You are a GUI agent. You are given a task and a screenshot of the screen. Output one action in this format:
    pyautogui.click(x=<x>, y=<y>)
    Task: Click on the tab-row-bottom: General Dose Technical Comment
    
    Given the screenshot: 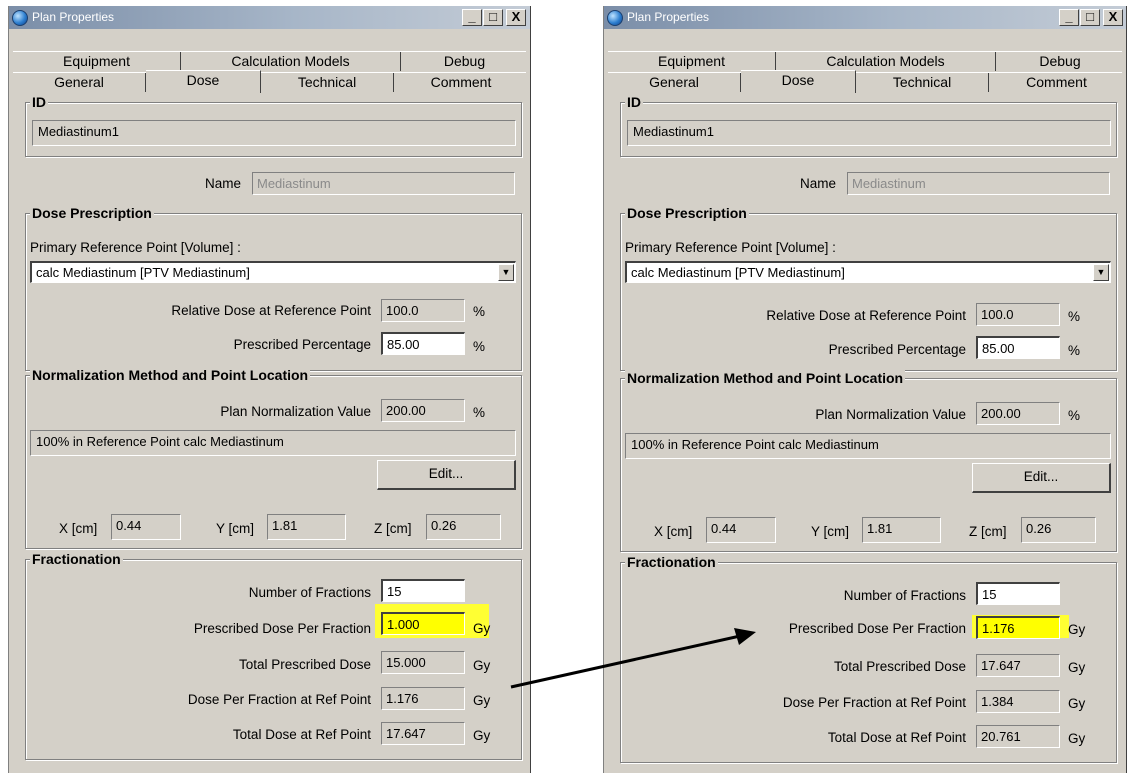 What is the action you would take?
    pyautogui.click(x=270, y=81)
    